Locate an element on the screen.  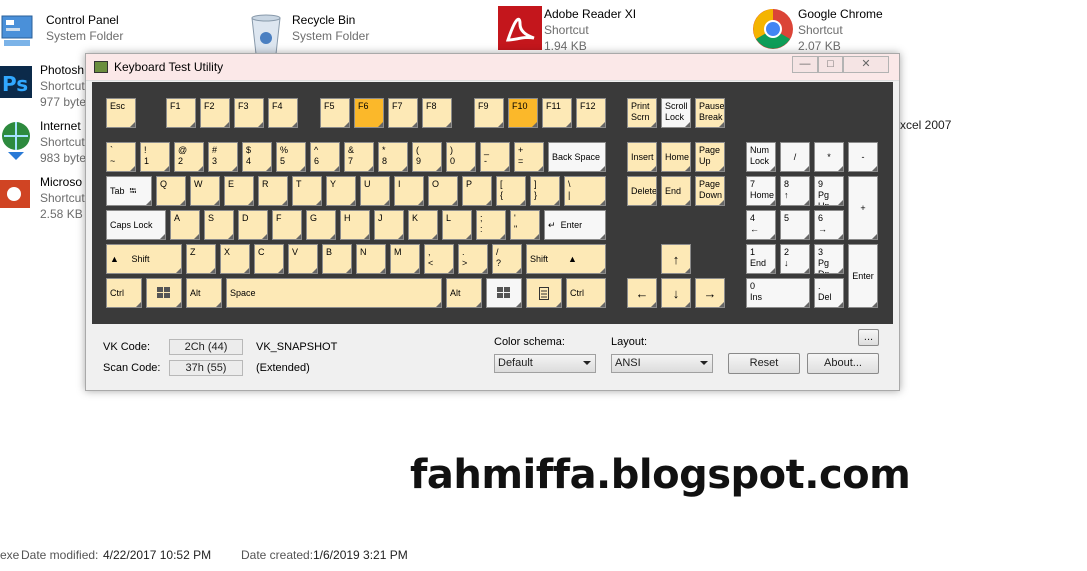
close-button: ✕ is located at coordinates (866, 64).